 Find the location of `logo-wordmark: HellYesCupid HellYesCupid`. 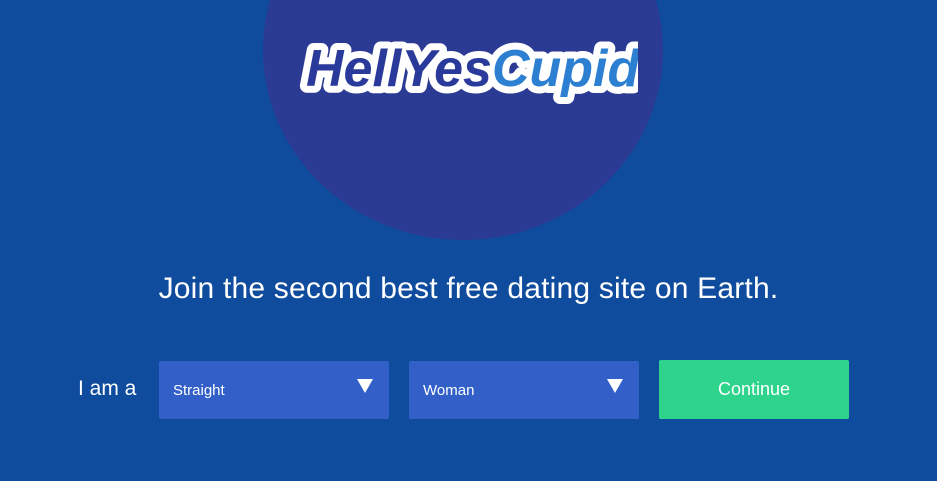

logo-wordmark: HellYesCupid HellYesCupid is located at coordinates (468, 69).